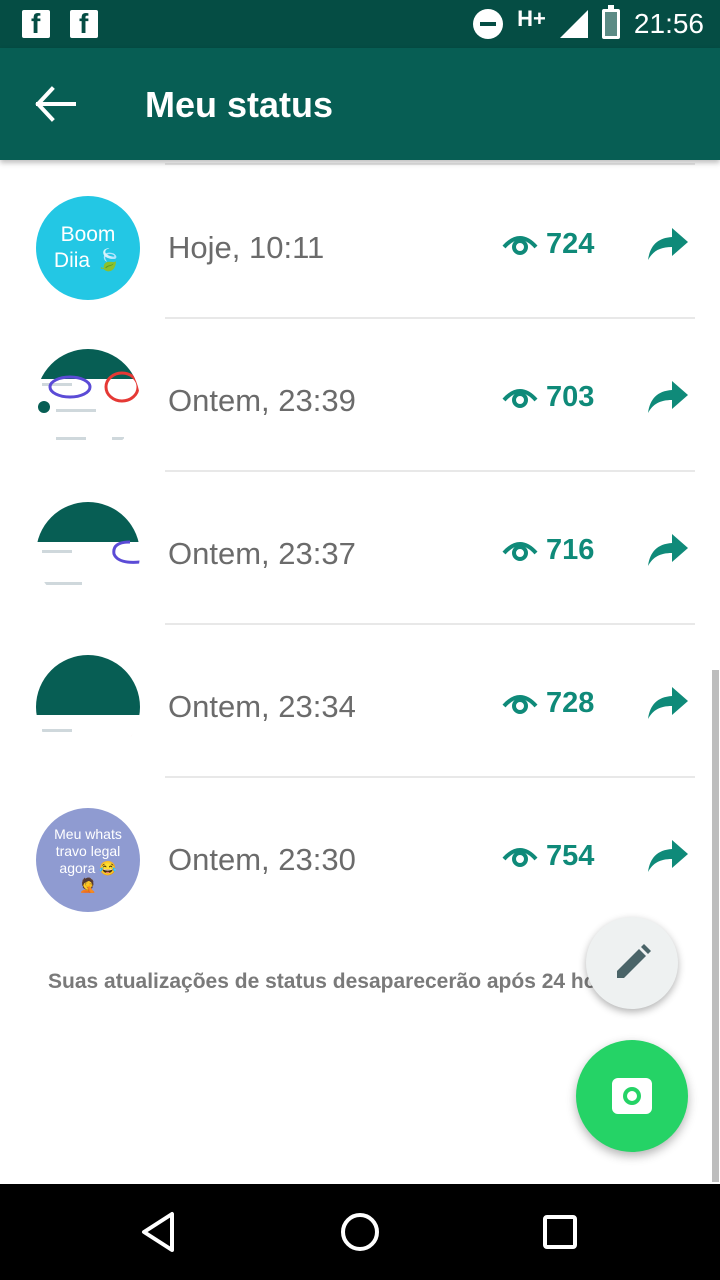 This screenshot has width=720, height=1280. What do you see at coordinates (430, 164) in the screenshot?
I see `divider` at bounding box center [430, 164].